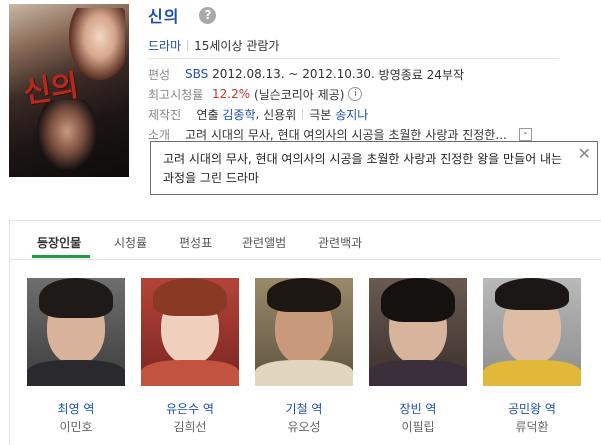 The height and width of the screenshot is (445, 601). I want to click on synopsis-label: 소개, so click(159, 134).